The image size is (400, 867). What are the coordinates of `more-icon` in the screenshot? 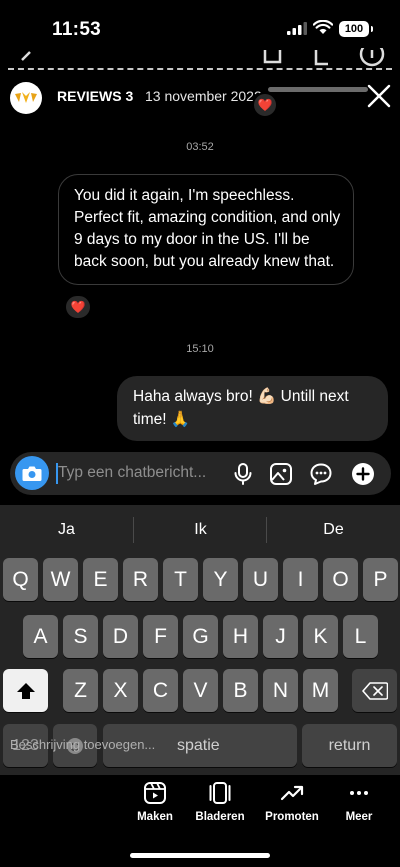 It's located at (359, 793).